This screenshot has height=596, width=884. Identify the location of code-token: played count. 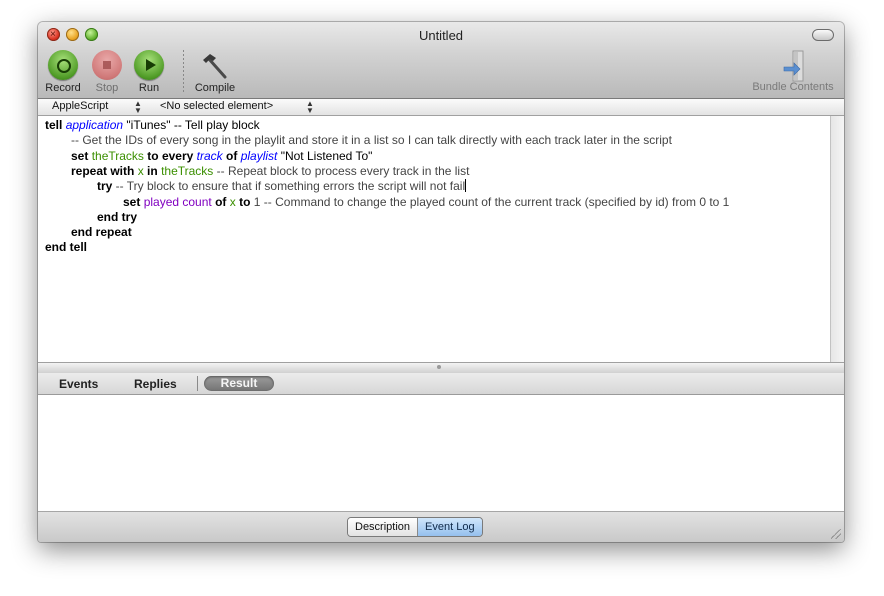
(177, 201).